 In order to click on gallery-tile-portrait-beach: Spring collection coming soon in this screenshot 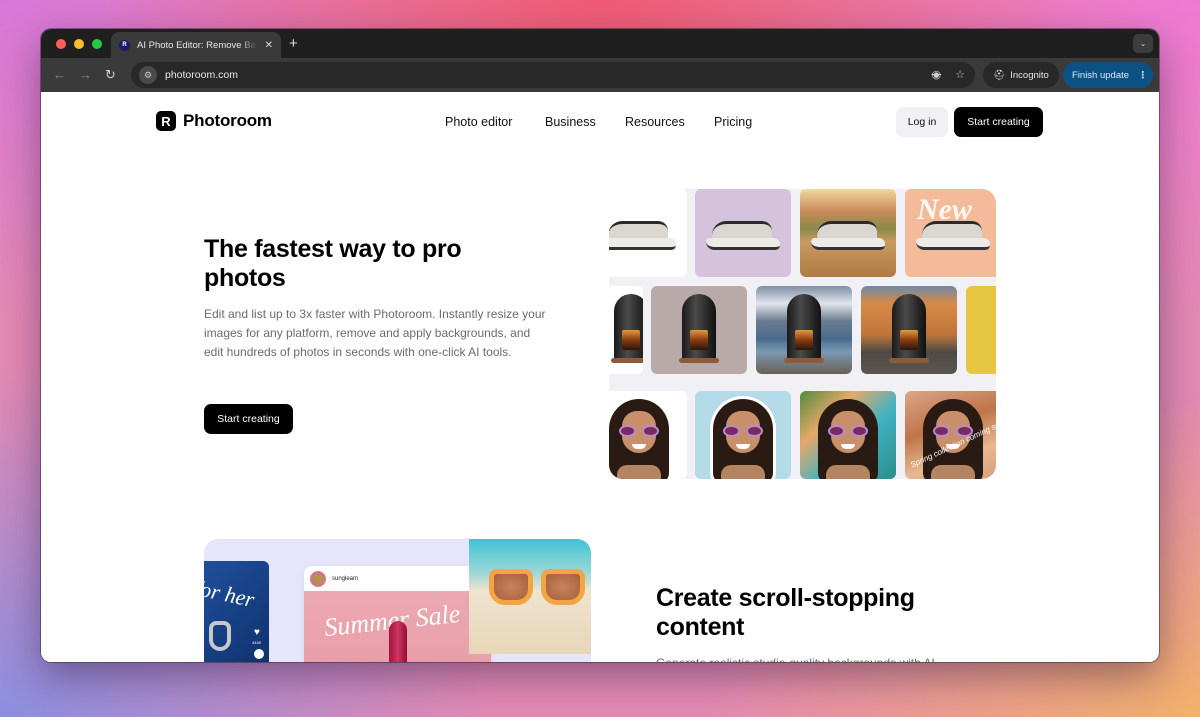, I will do `click(950, 435)`.